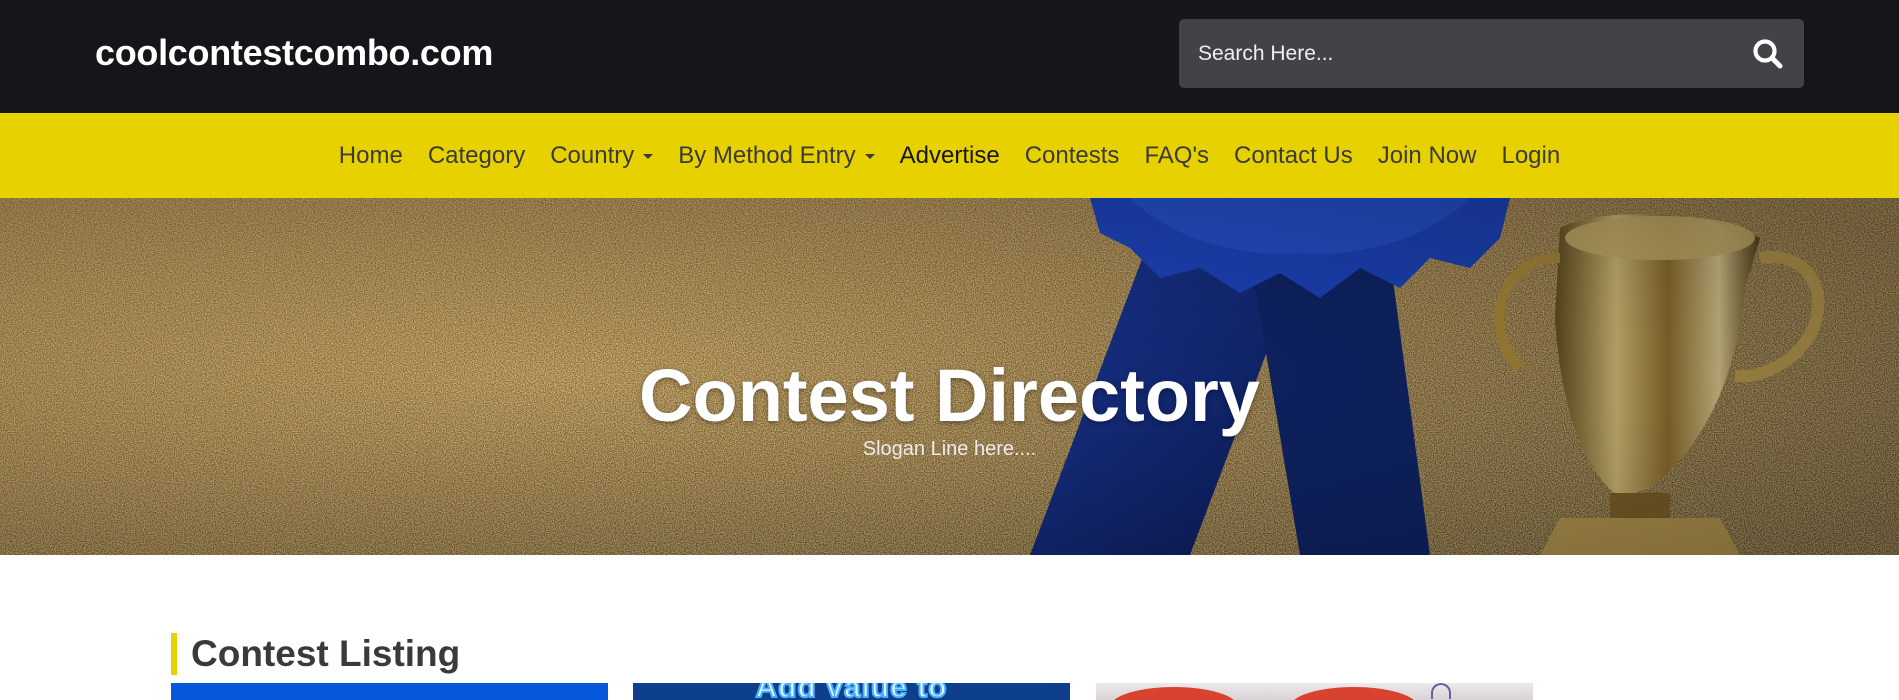 The height and width of the screenshot is (700, 1899). I want to click on nav-item-label: Login, so click(1531, 155).